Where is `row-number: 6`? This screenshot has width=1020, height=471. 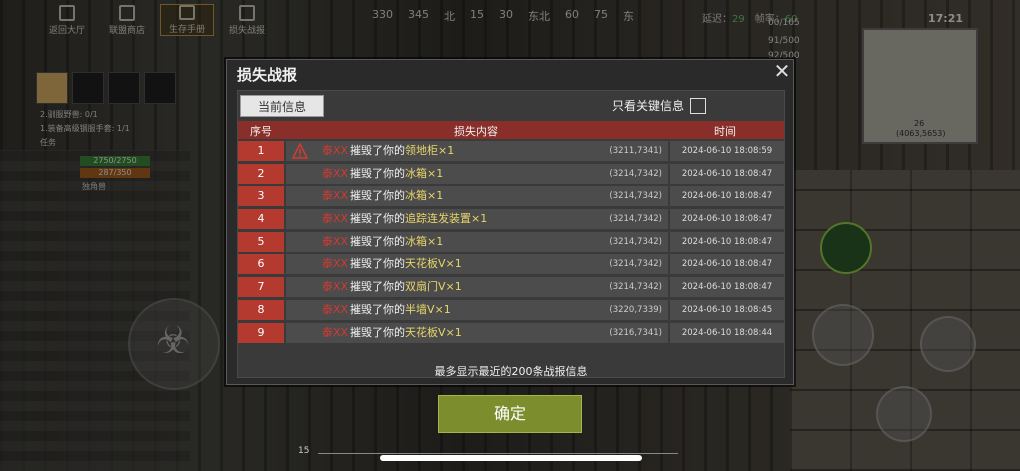 row-number: 6 is located at coordinates (261, 264).